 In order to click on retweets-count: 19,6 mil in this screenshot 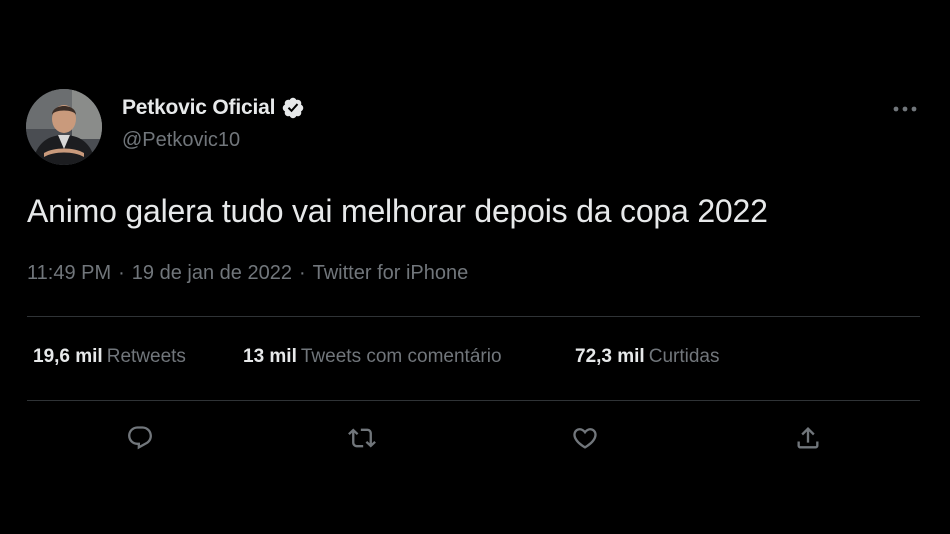, I will do `click(68, 356)`.